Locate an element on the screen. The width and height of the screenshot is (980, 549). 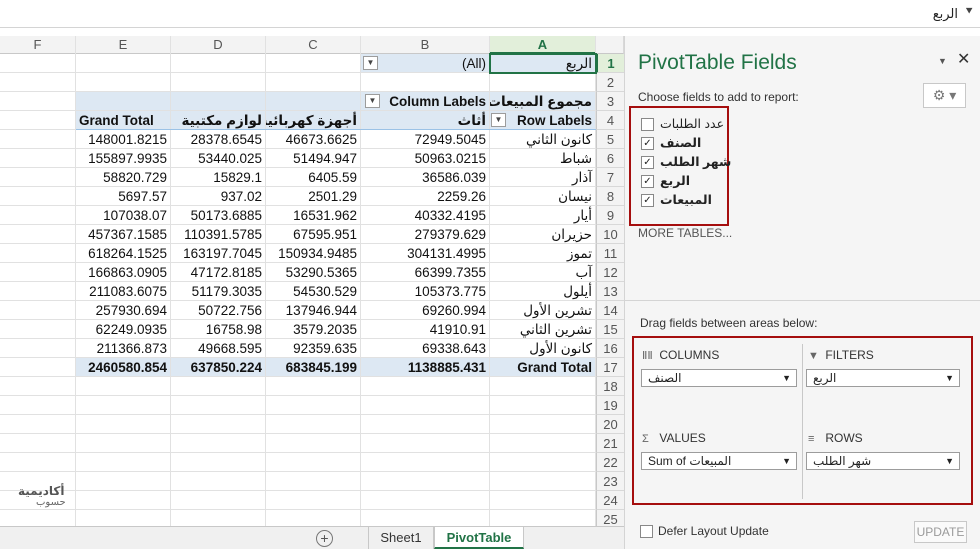
values-field-pill: Sum of المبيعات ▼ is located at coordinates (719, 461).